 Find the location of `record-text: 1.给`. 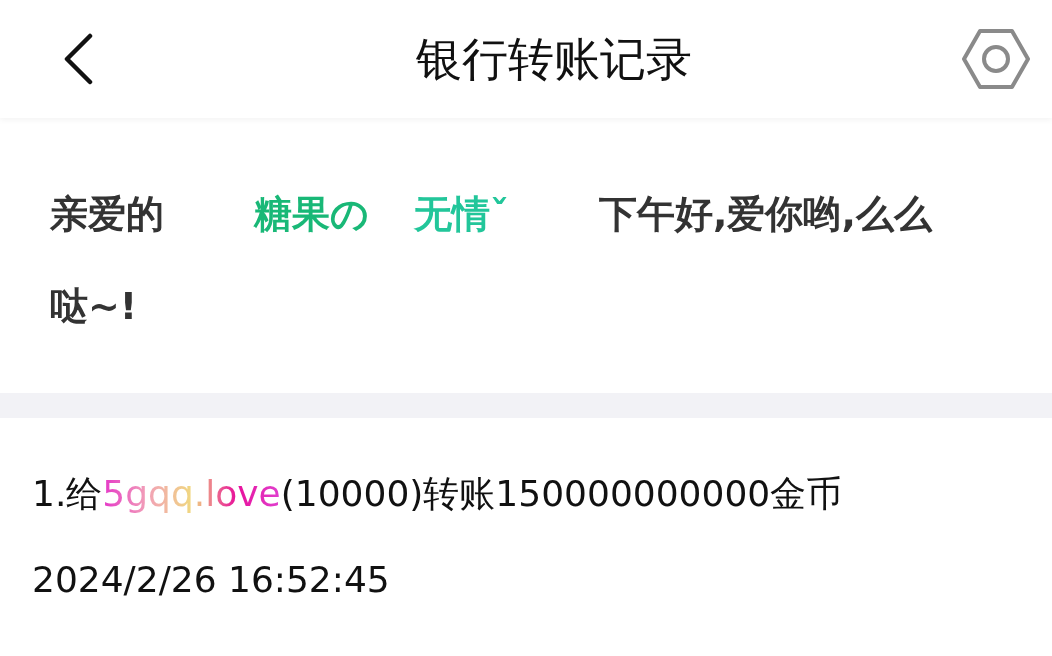

record-text: 1.给 is located at coordinates (67, 494).